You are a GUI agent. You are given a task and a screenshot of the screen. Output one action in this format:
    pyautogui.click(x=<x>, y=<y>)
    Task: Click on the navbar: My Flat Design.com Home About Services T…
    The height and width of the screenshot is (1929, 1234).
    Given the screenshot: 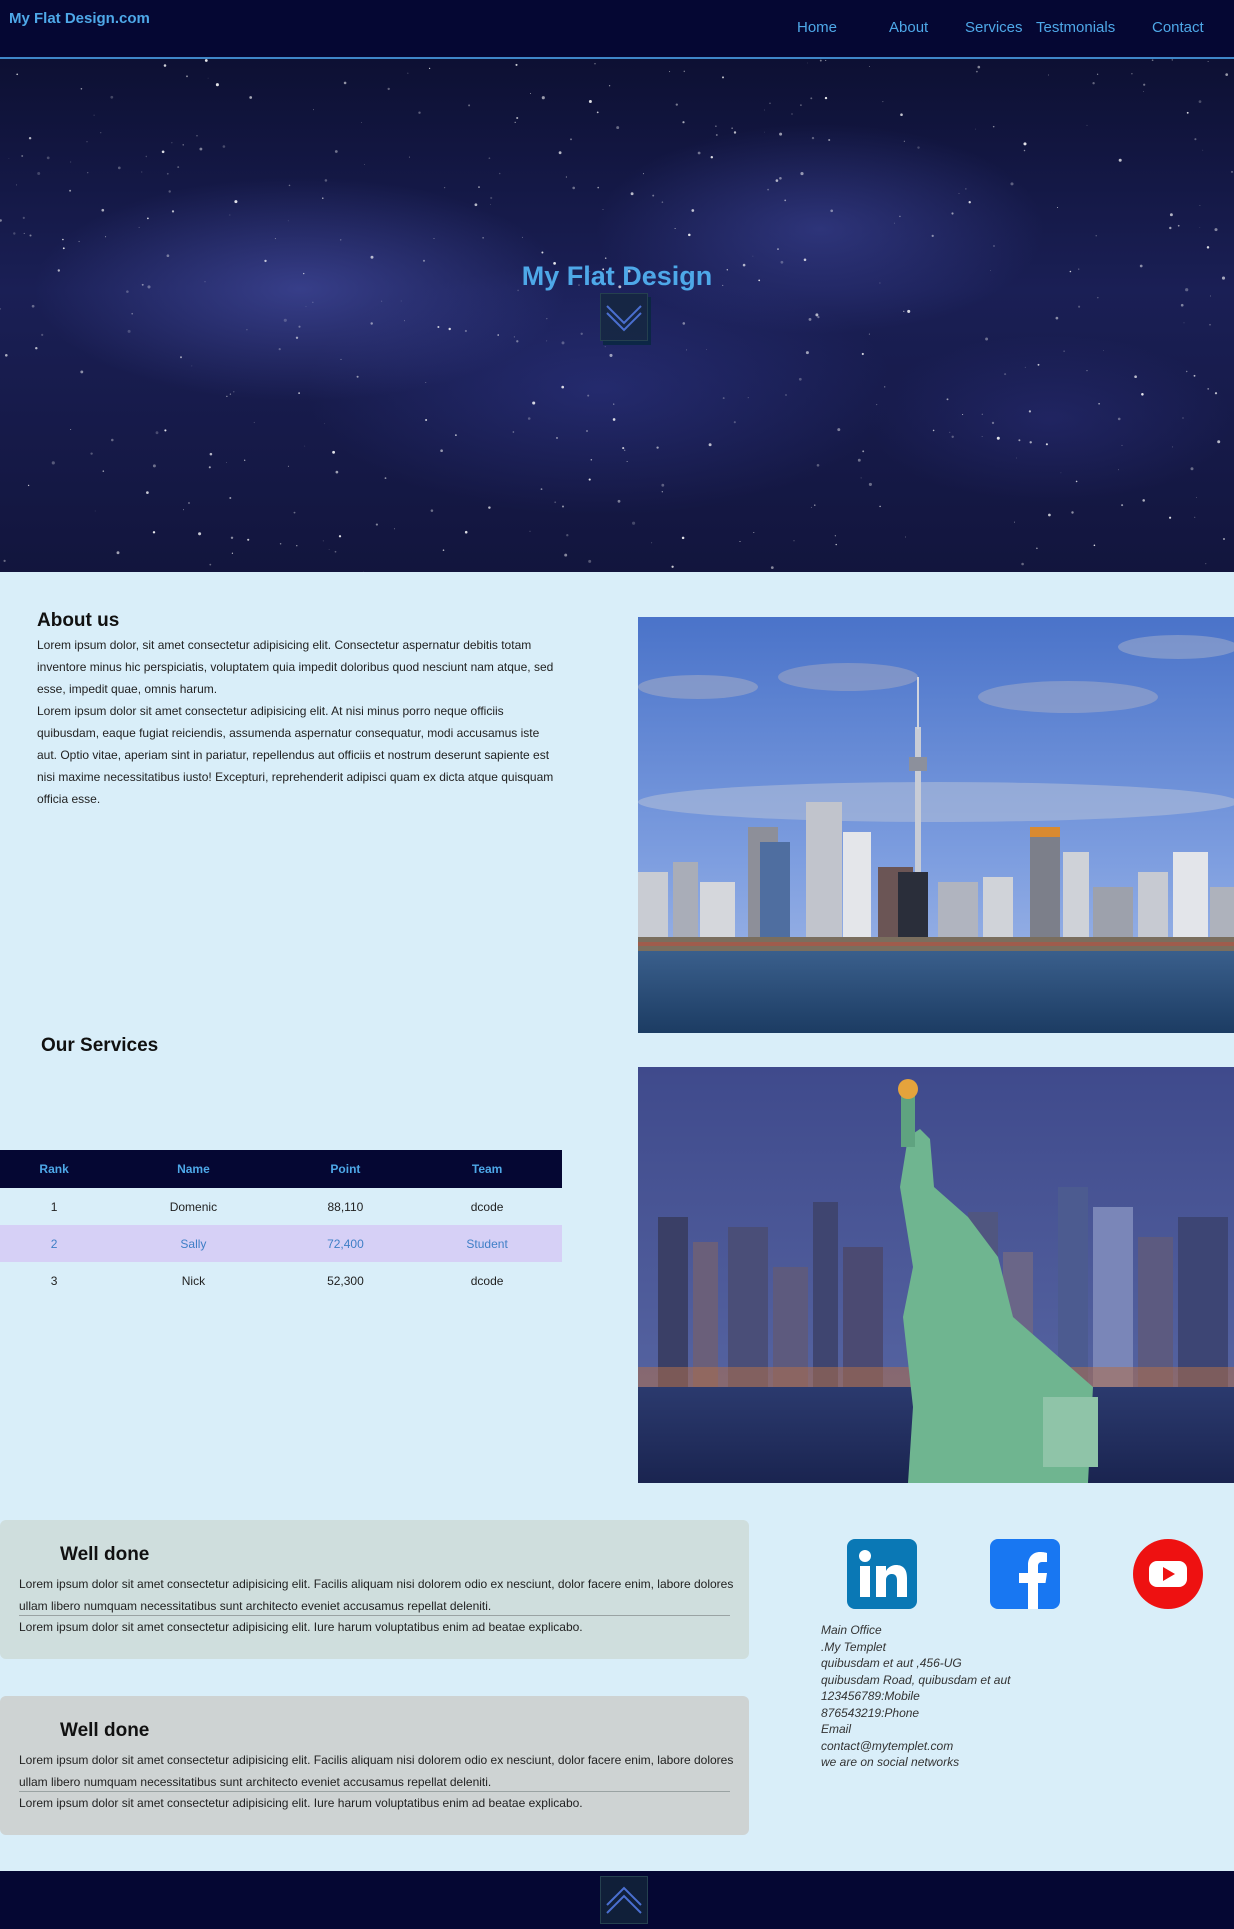 What is the action you would take?
    pyautogui.click(x=617, y=29)
    